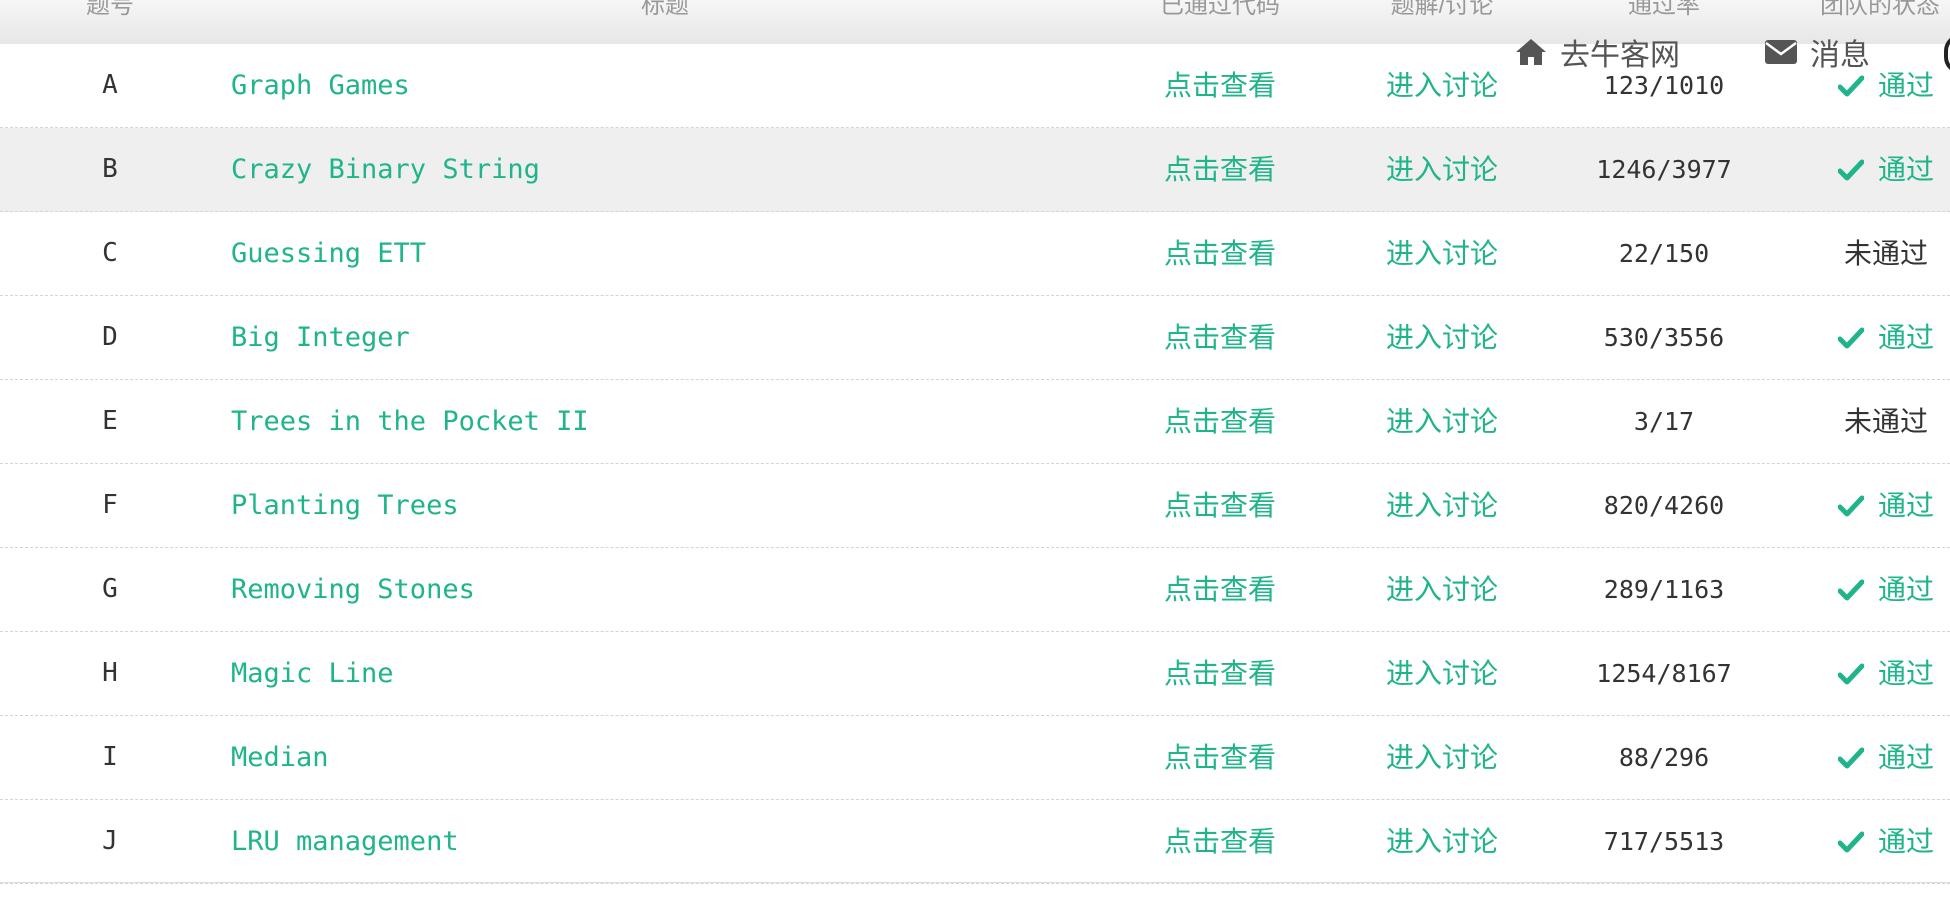 The width and height of the screenshot is (1950, 902). I want to click on pass-rate: 289/1163, so click(1664, 589).